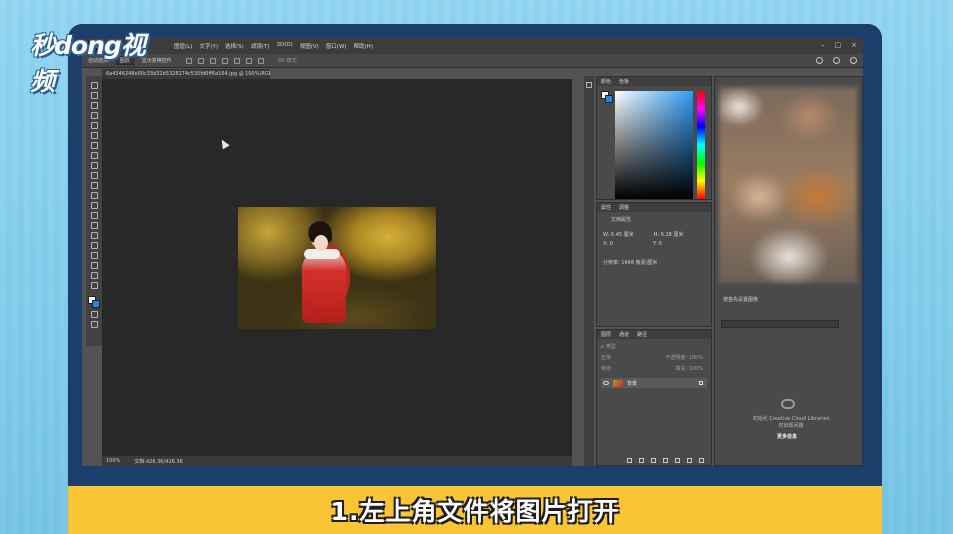 This screenshot has width=953, height=534. What do you see at coordinates (234, 46) in the screenshot?
I see `menu-select: 选择(S)` at bounding box center [234, 46].